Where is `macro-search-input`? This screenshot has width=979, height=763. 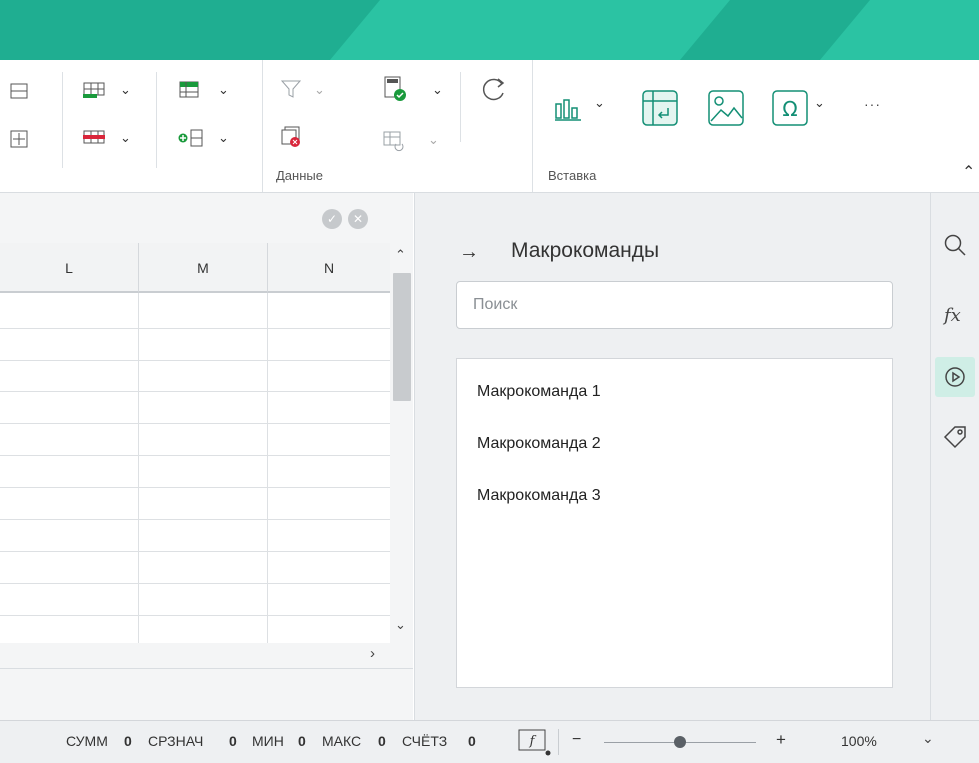 macro-search-input is located at coordinates (674, 305).